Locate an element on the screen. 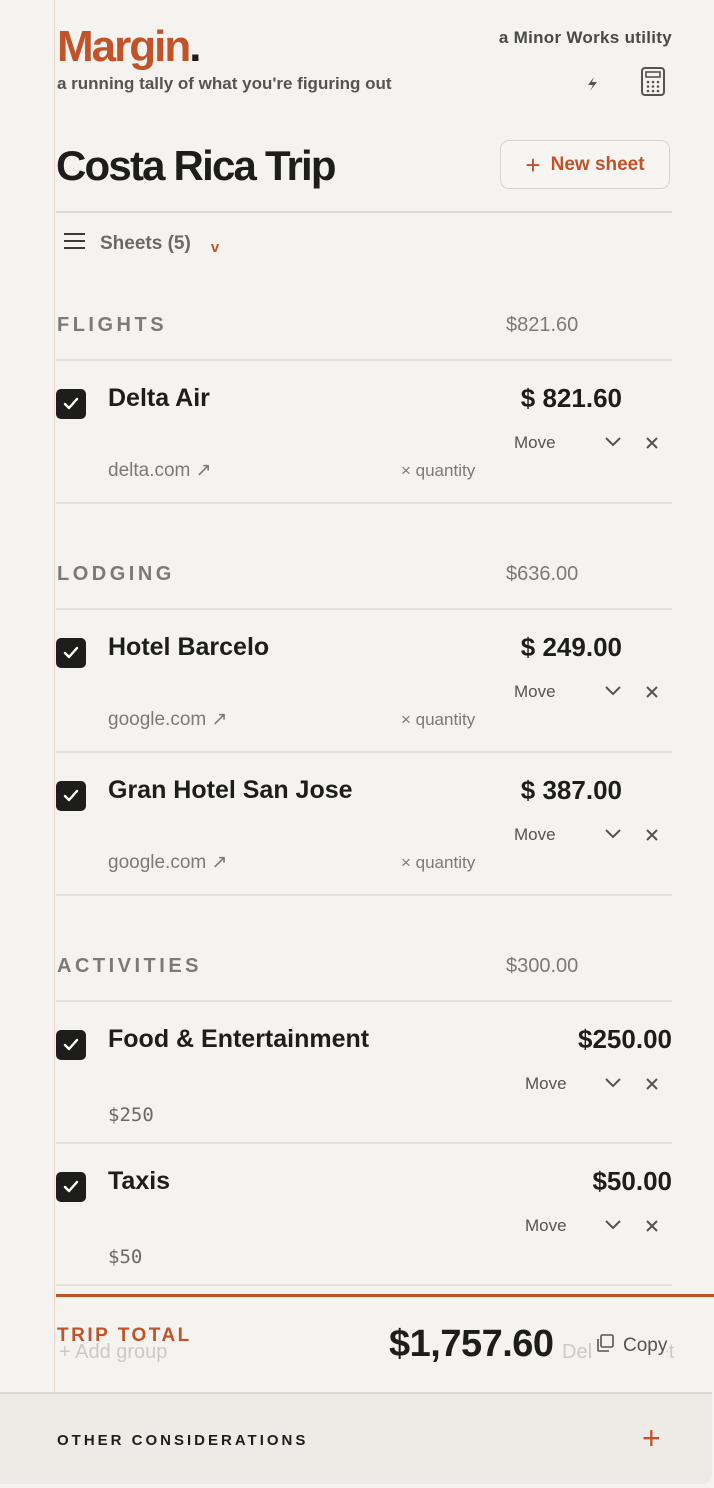  group-total: $636.00 is located at coordinates (542, 574).